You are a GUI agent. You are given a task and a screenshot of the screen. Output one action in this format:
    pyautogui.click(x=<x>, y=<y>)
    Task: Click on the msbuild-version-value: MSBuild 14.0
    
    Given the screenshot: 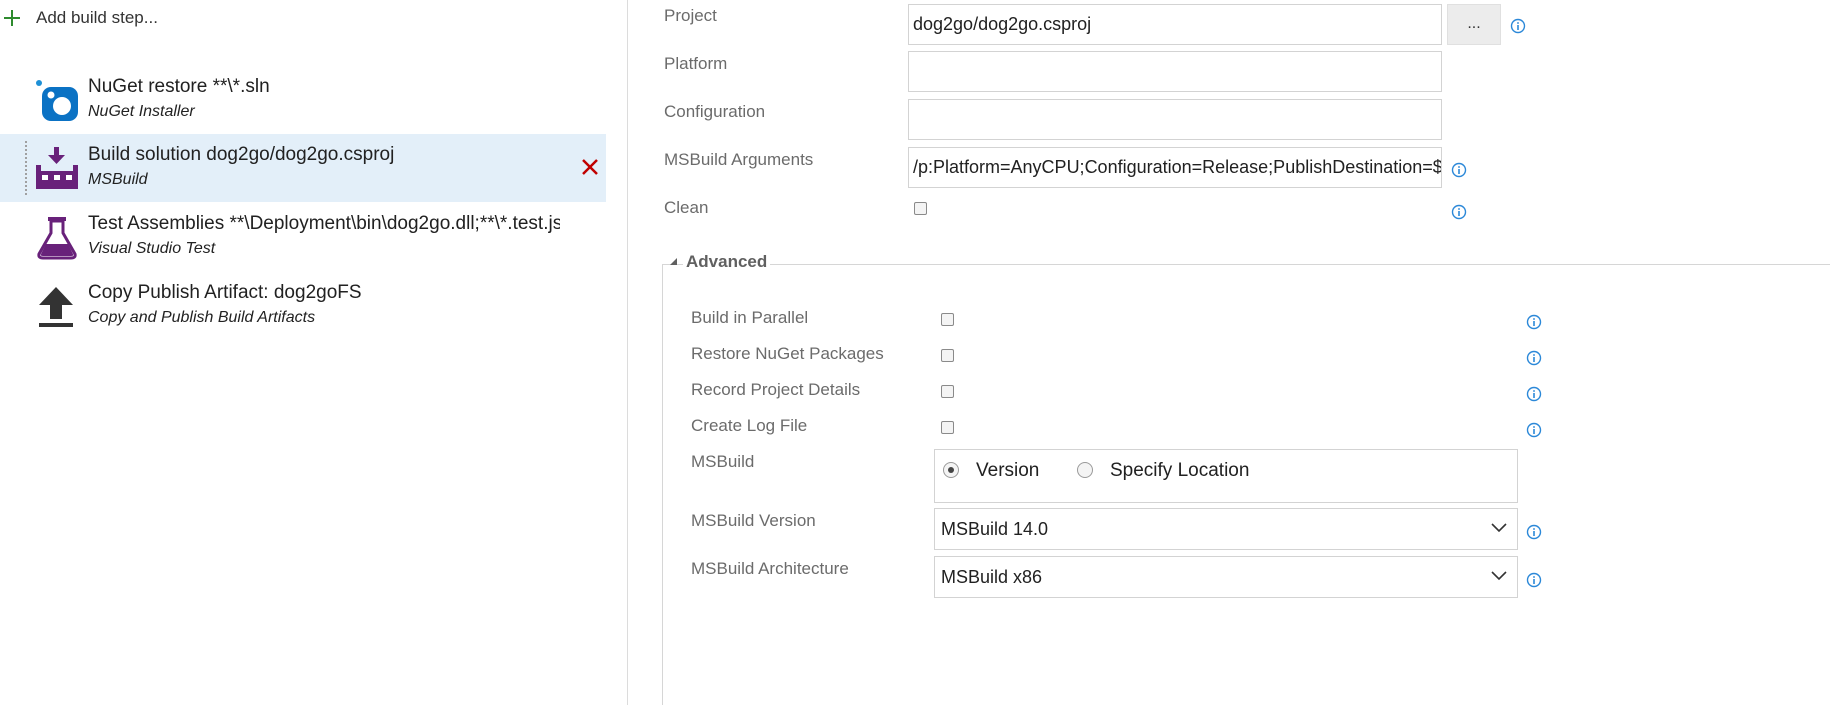 What is the action you would take?
    pyautogui.click(x=995, y=529)
    